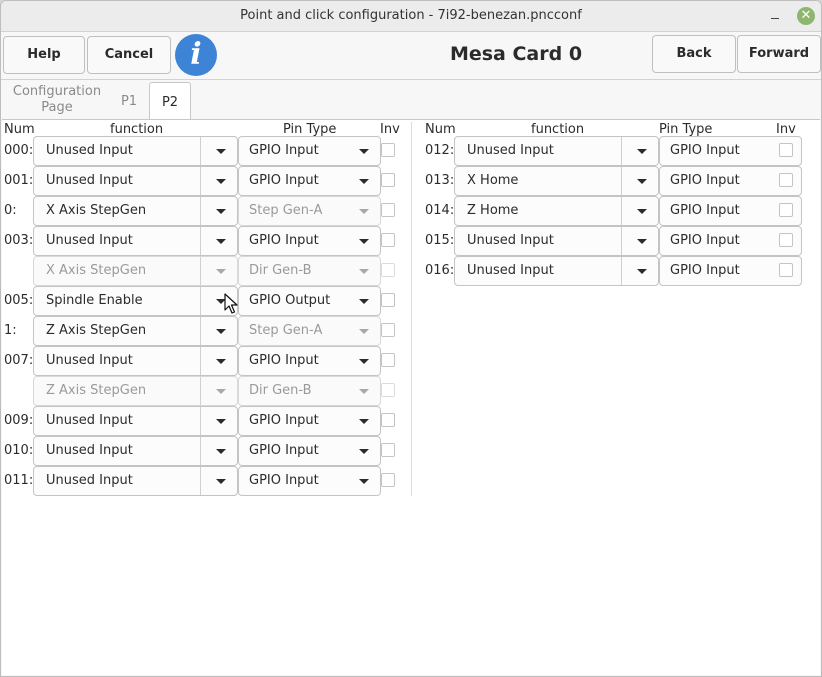 This screenshot has height=677, width=822. I want to click on tab-p2: P2, so click(170, 101).